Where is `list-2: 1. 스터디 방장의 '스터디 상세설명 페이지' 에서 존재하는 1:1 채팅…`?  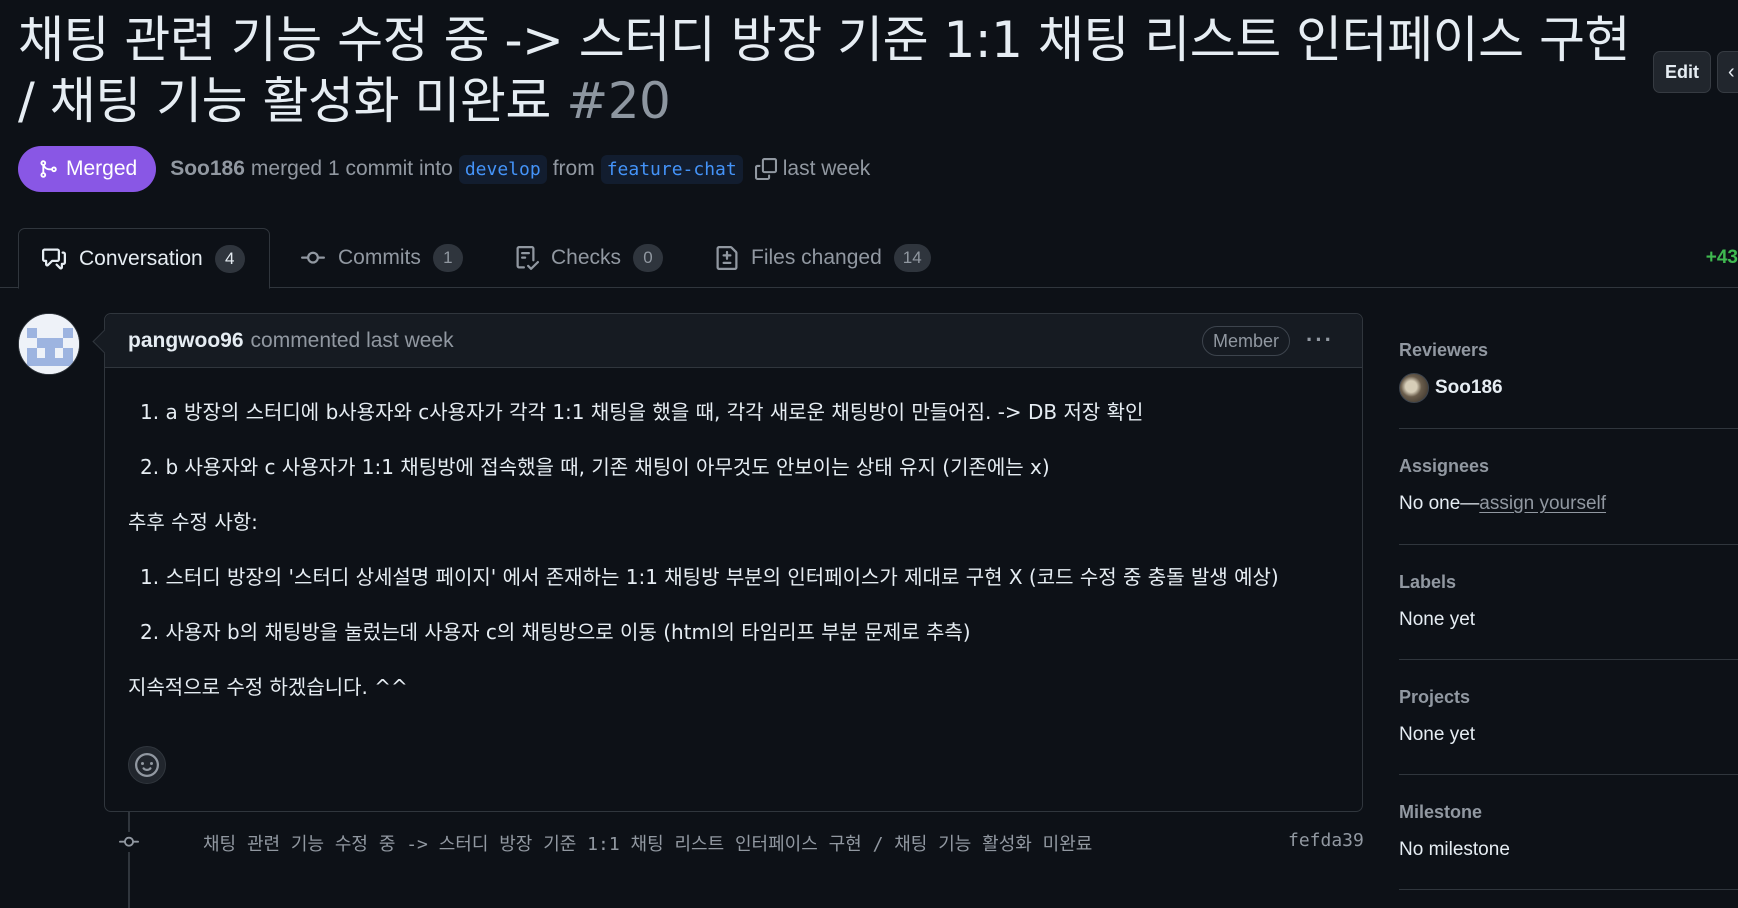
list-2: 1. 스터디 방장의 '스터디 상세설명 페이지' 에서 존재하는 1:1 채팅… is located at coordinates (728, 604).